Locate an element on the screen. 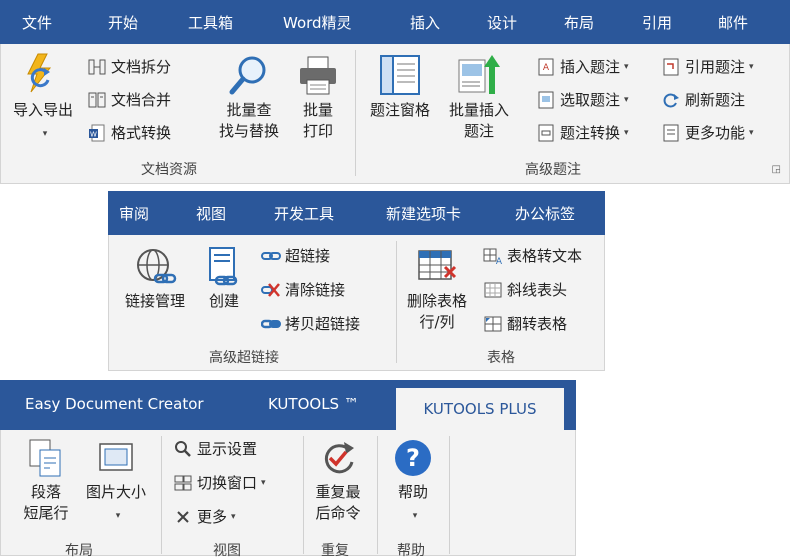 Image resolution: width=790 pixels, height=560 pixels. create-link-button: 创建 is located at coordinates (224, 278).